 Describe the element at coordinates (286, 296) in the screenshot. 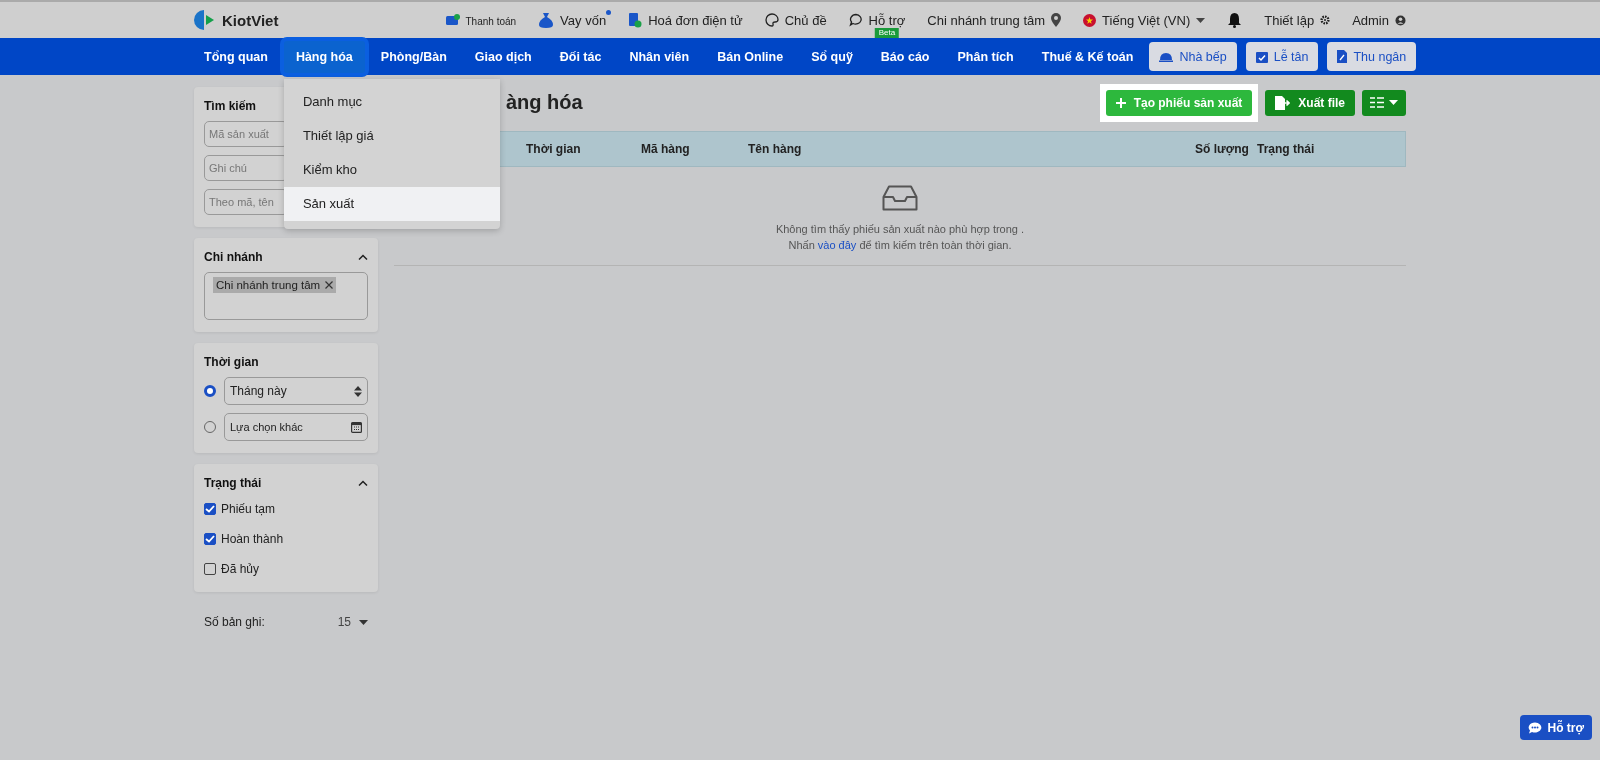

I see `branch-field: Chi nhánh trung tâm` at that location.